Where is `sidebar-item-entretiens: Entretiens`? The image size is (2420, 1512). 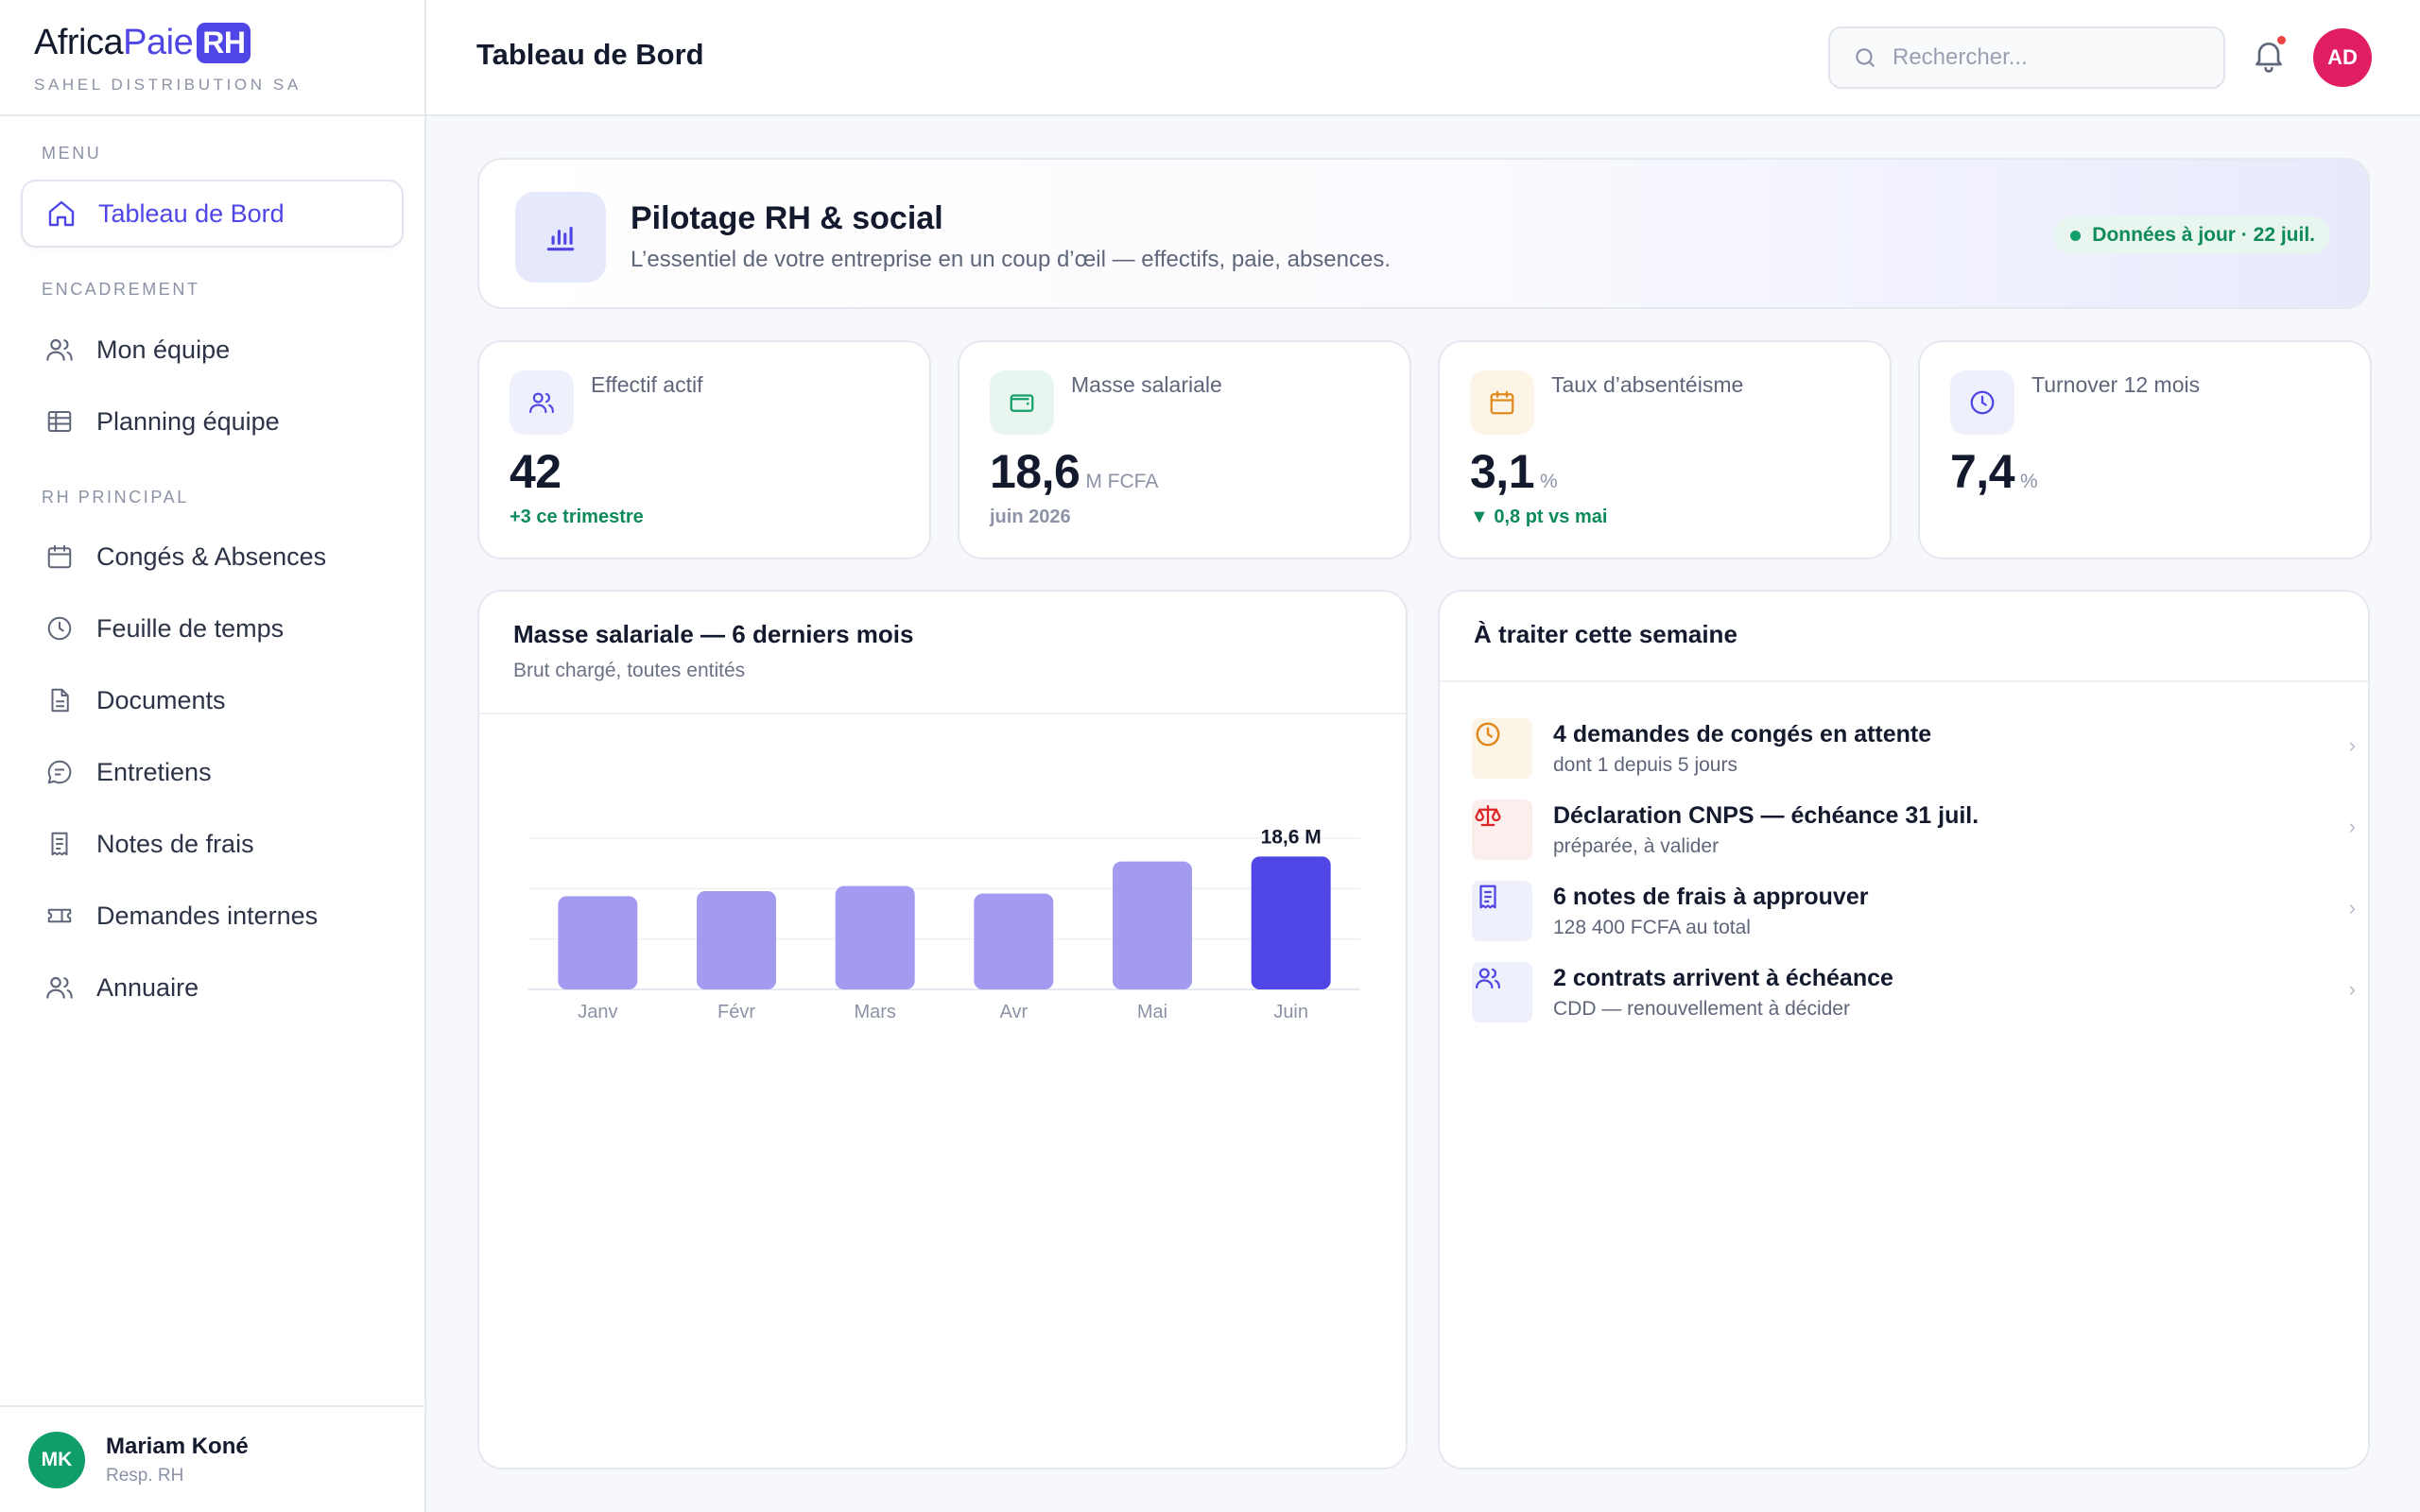 sidebar-item-entretiens: Entretiens is located at coordinates (212, 772).